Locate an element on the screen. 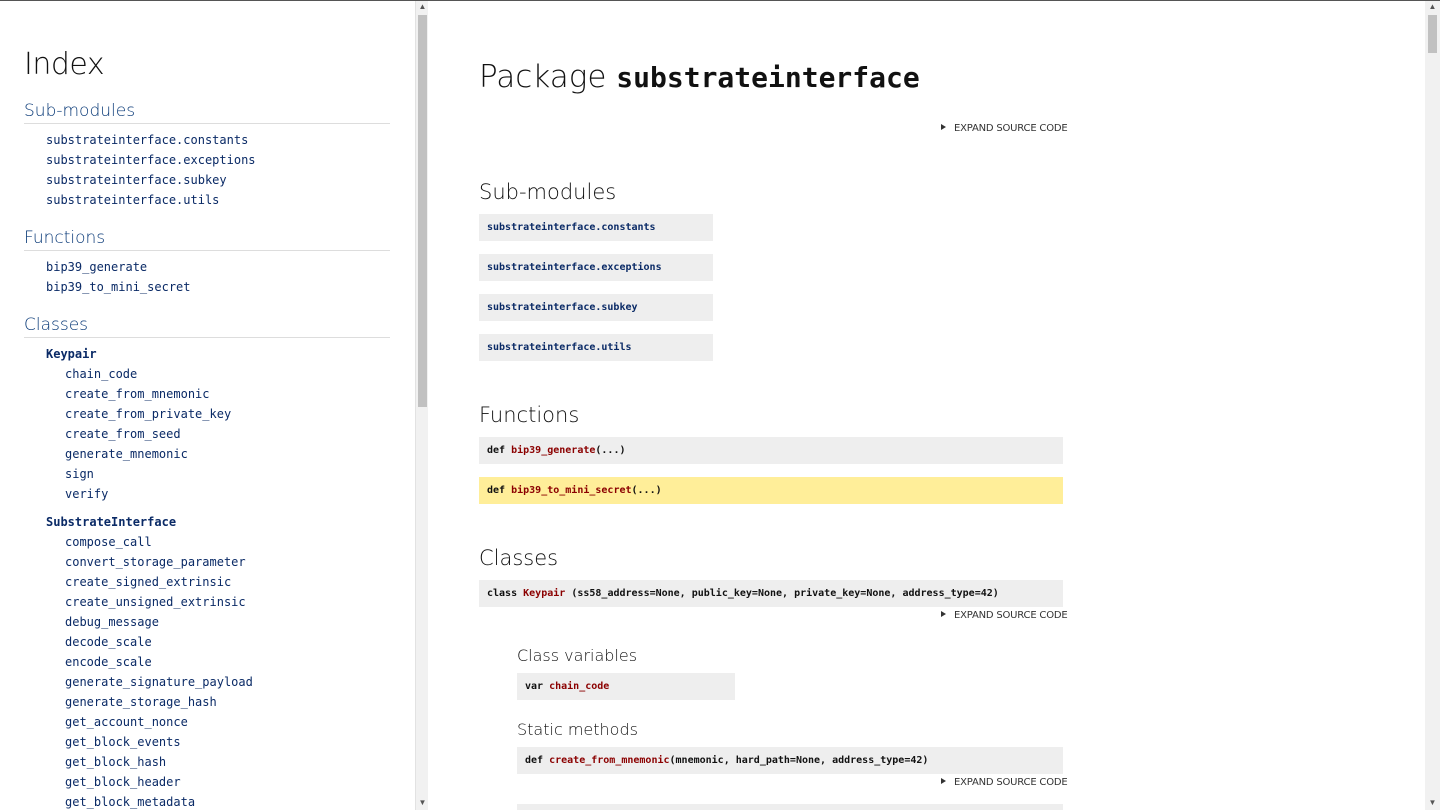 This screenshot has width=1440, height=810. submodule-link-utils: substrateinterface.utils is located at coordinates (559, 347).